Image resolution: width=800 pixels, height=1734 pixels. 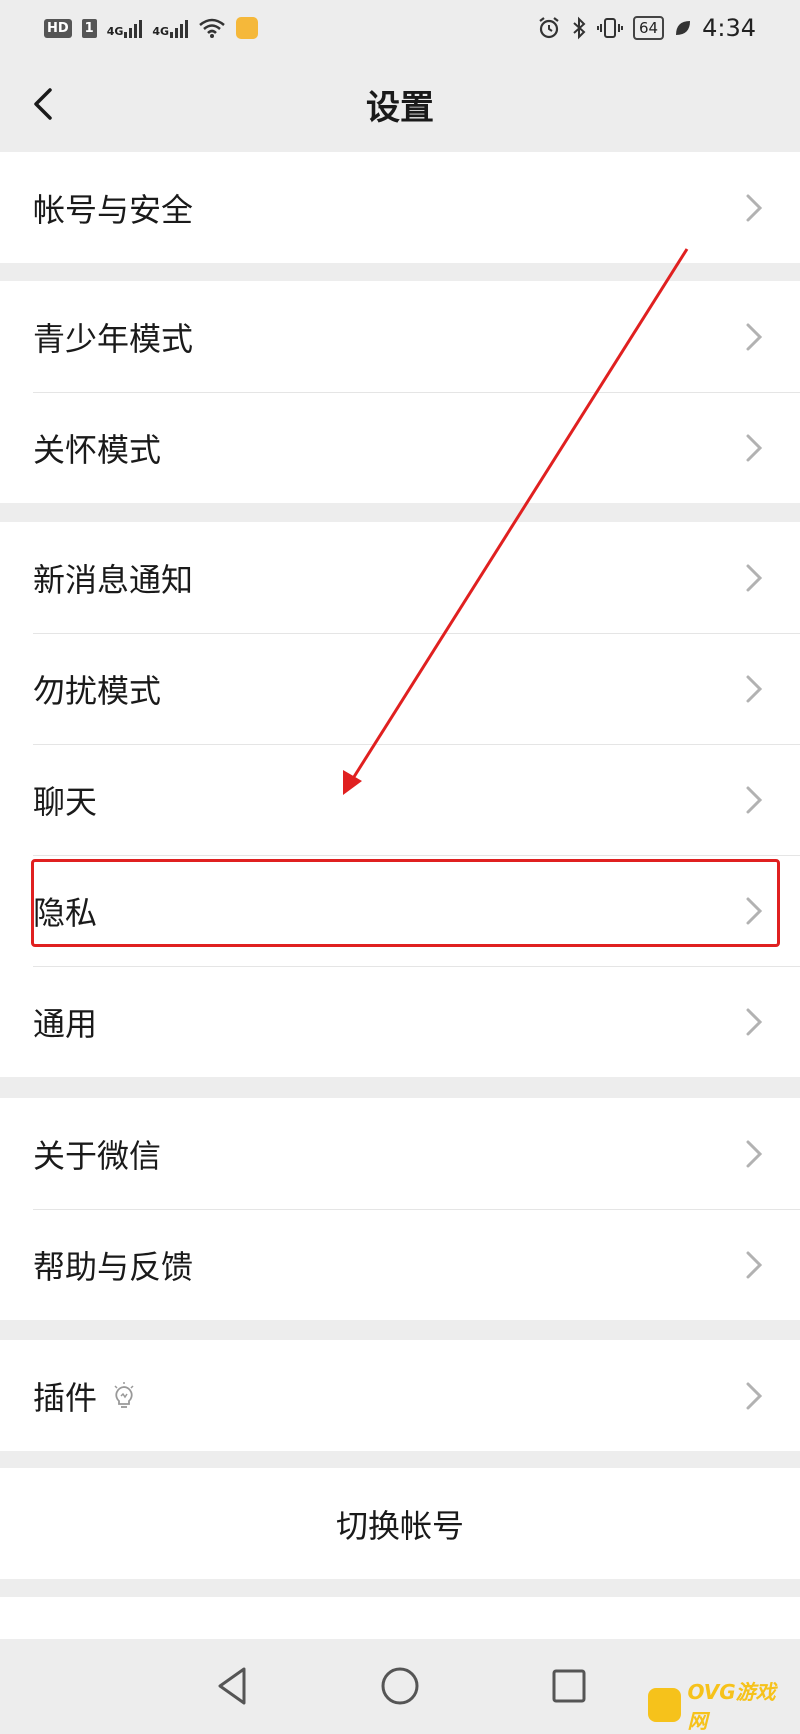 I want to click on navigation-header: 设置, so click(x=400, y=104).